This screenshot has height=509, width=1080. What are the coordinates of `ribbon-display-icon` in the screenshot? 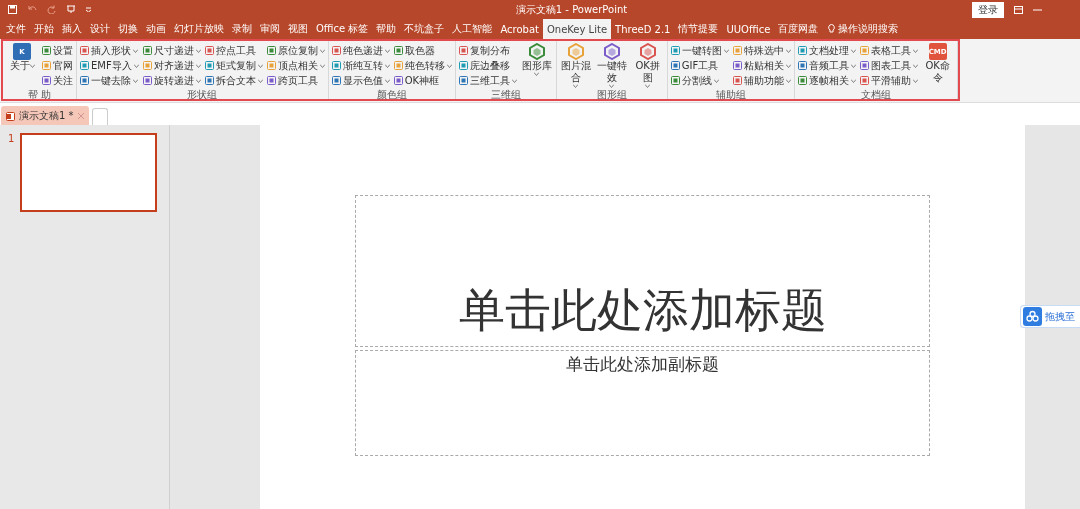 It's located at (1018, 9).